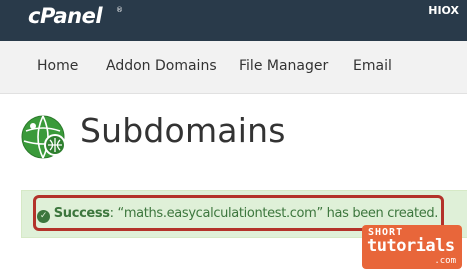  Describe the element at coordinates (119, 10) in the screenshot. I see `registered-mark: ®` at that location.